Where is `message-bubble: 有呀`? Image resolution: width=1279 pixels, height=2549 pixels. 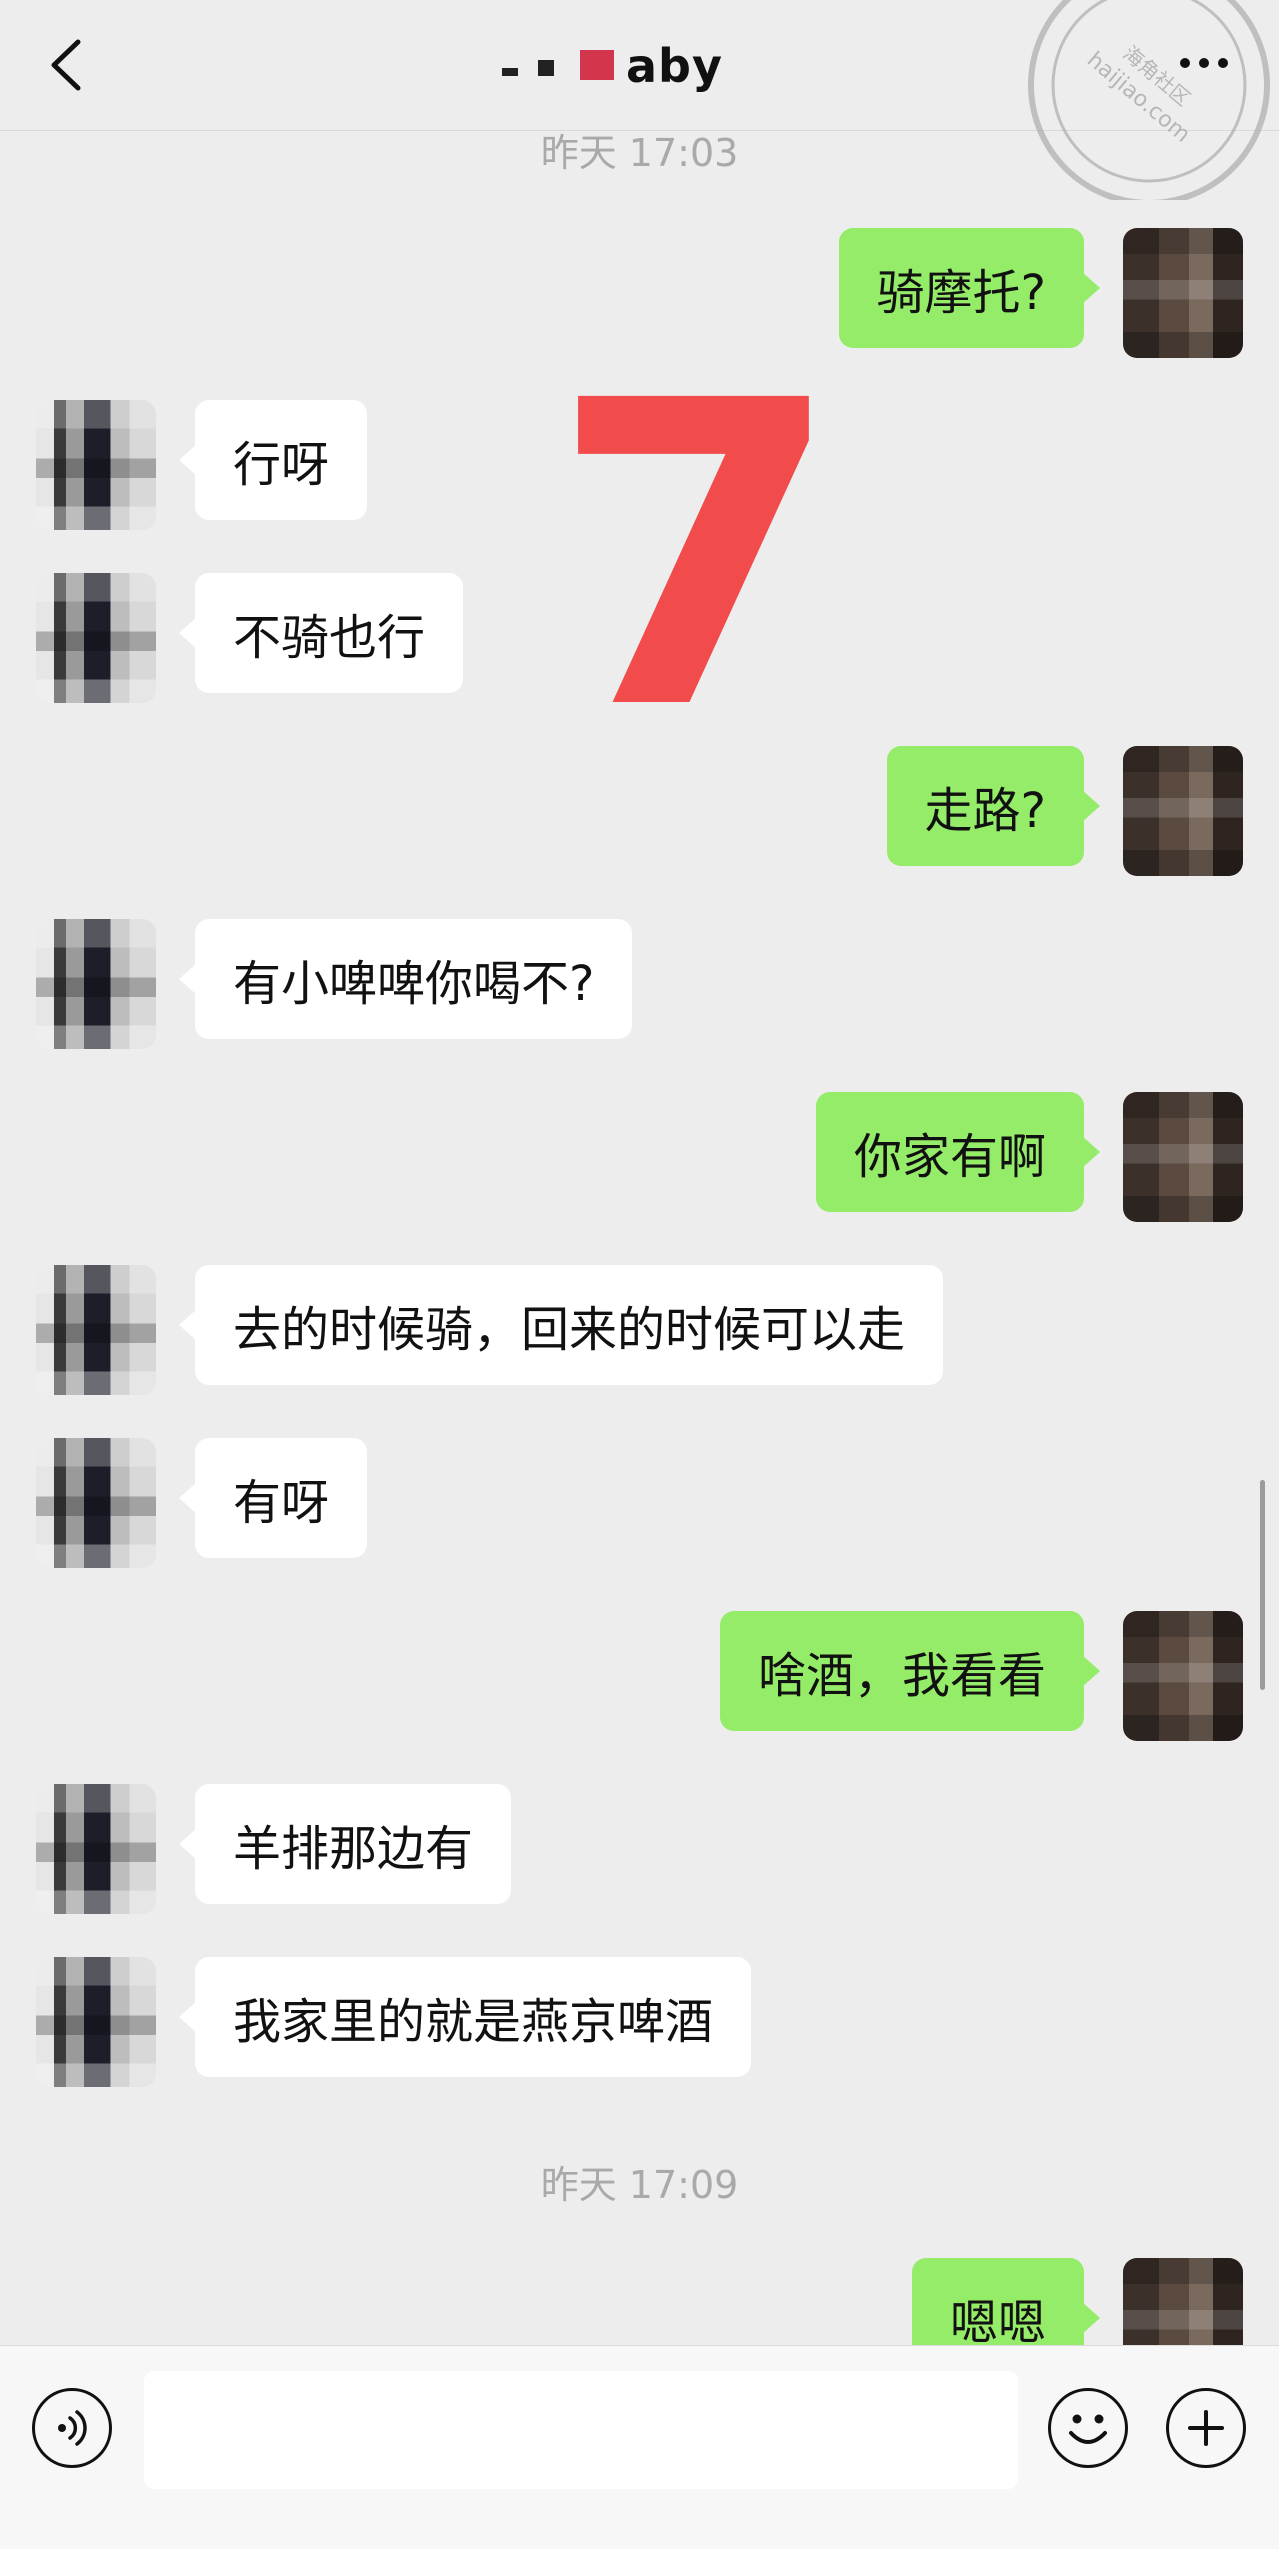
message-bubble: 有呀 is located at coordinates (273, 1498).